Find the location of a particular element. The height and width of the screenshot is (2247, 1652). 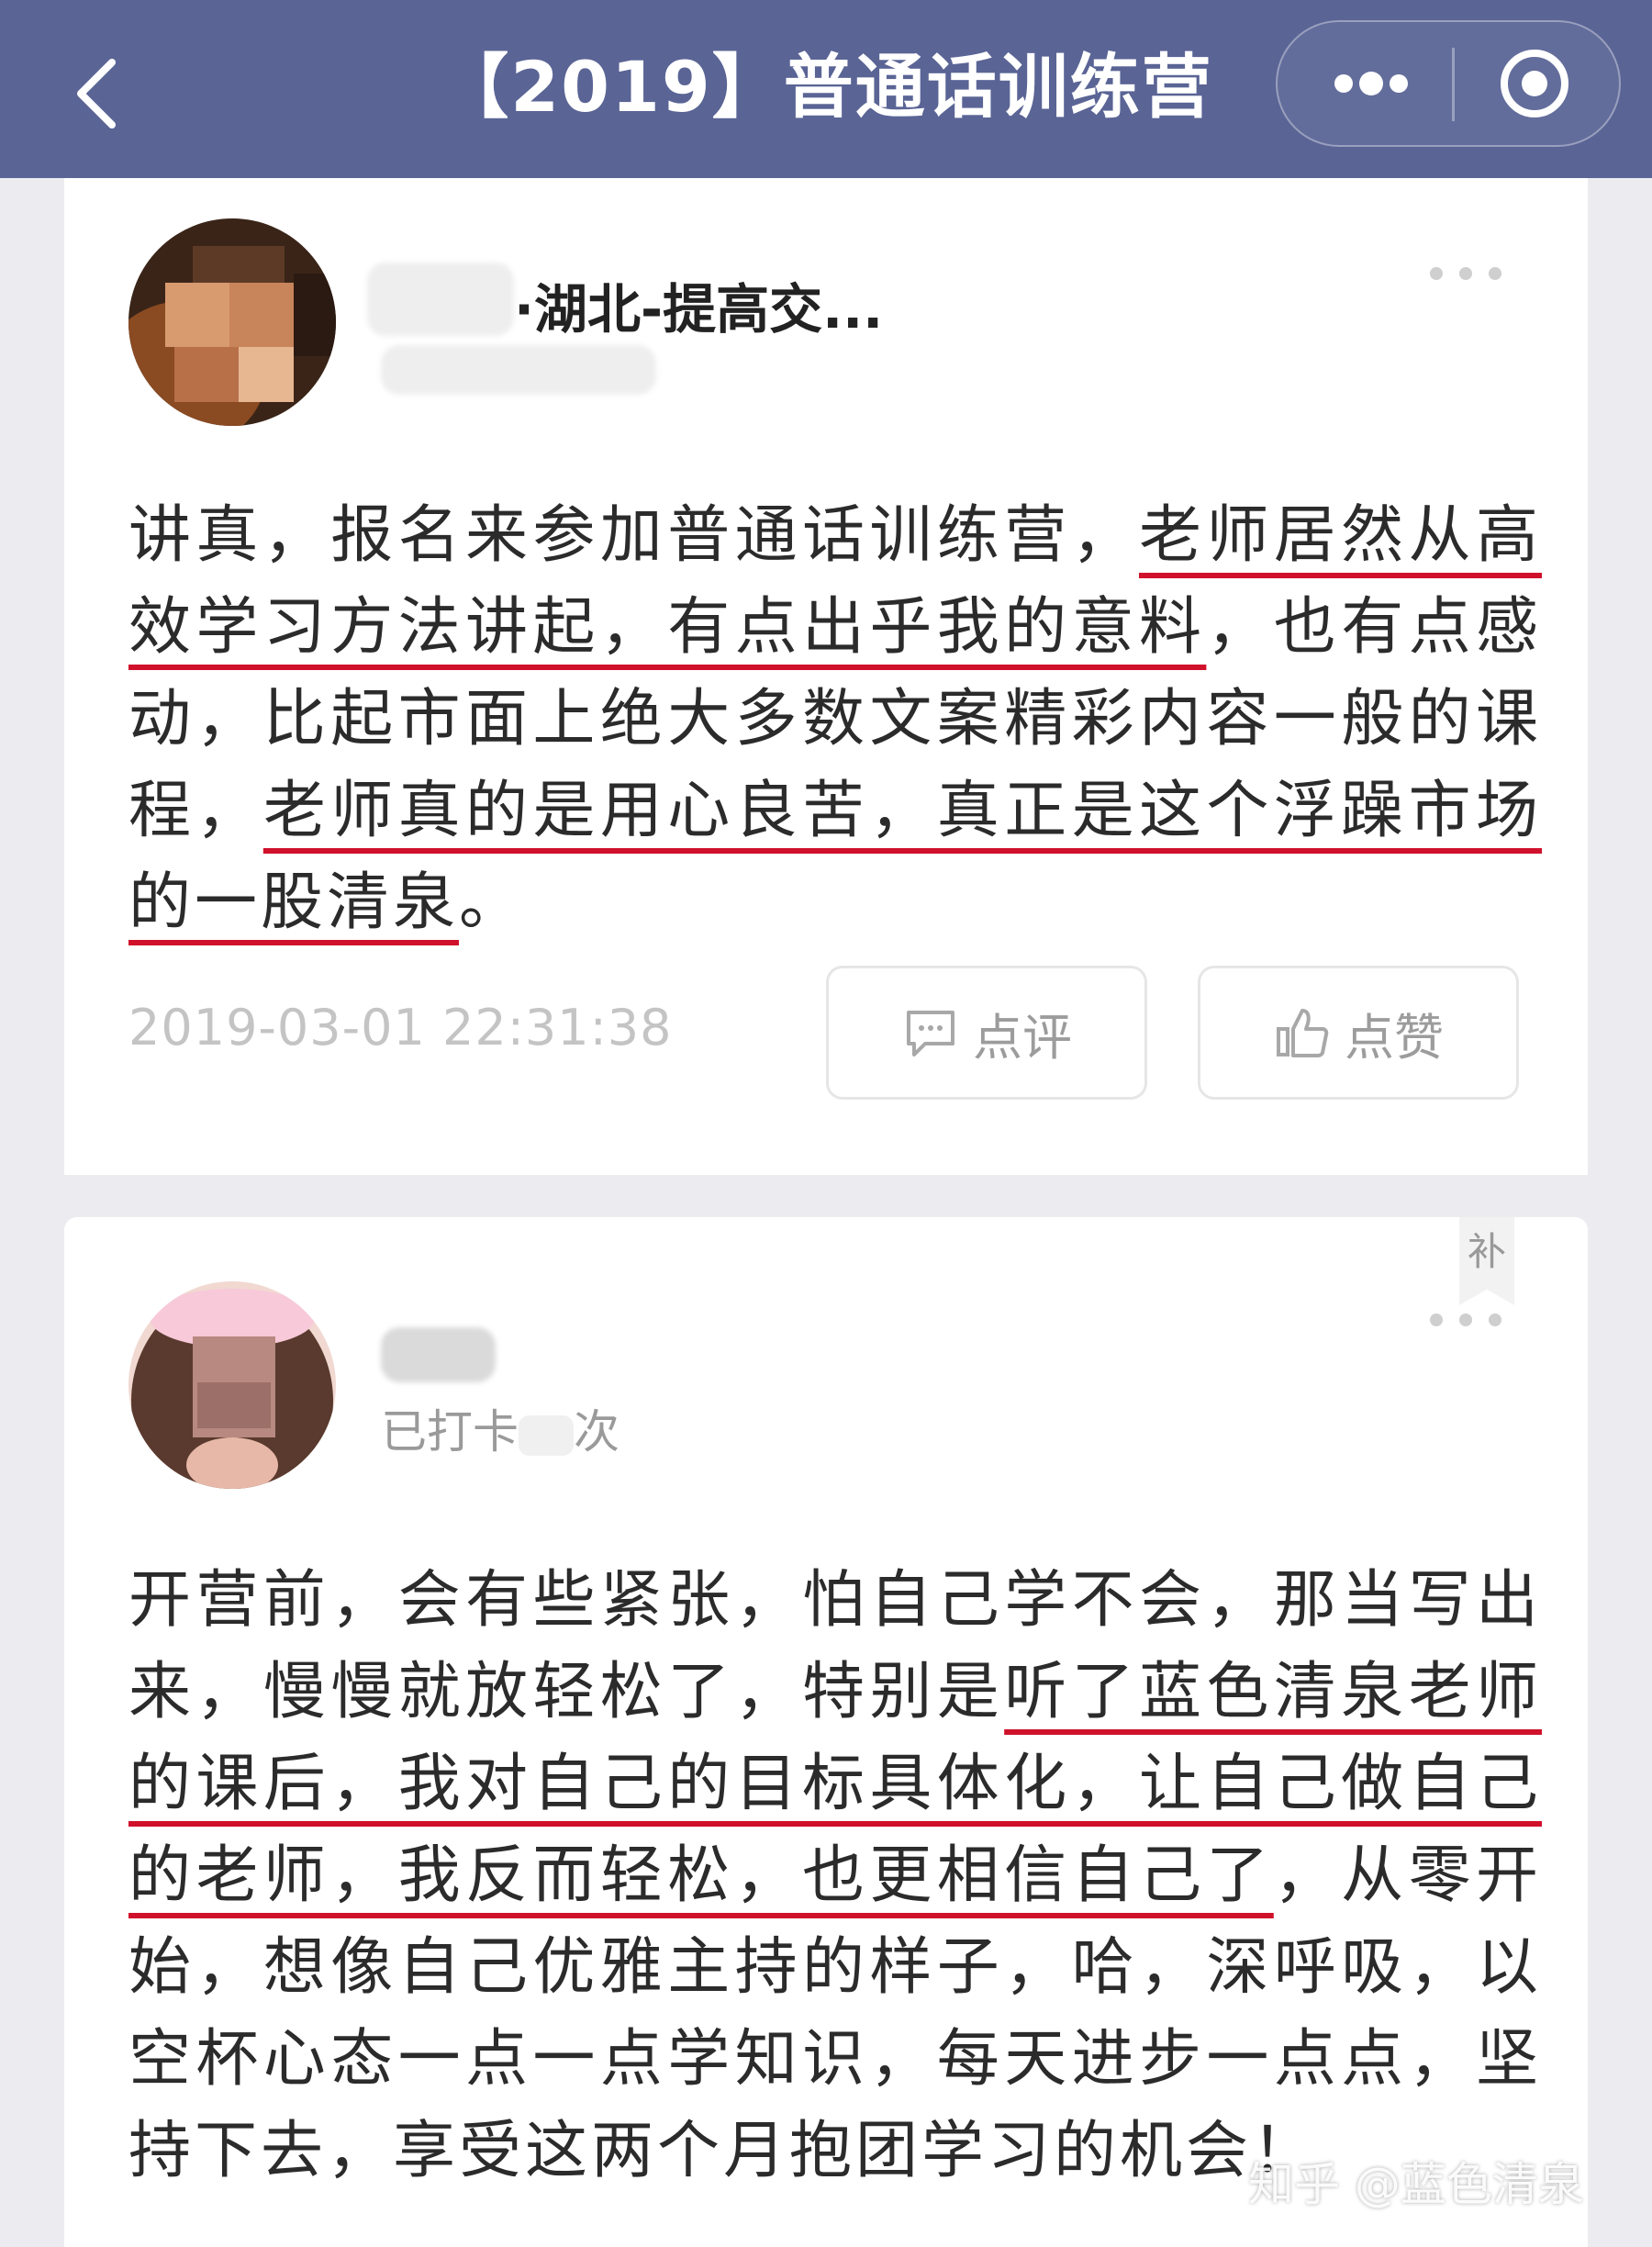

text-segment: 讲真，报名来参加普通话训练营， is located at coordinates (634, 535).